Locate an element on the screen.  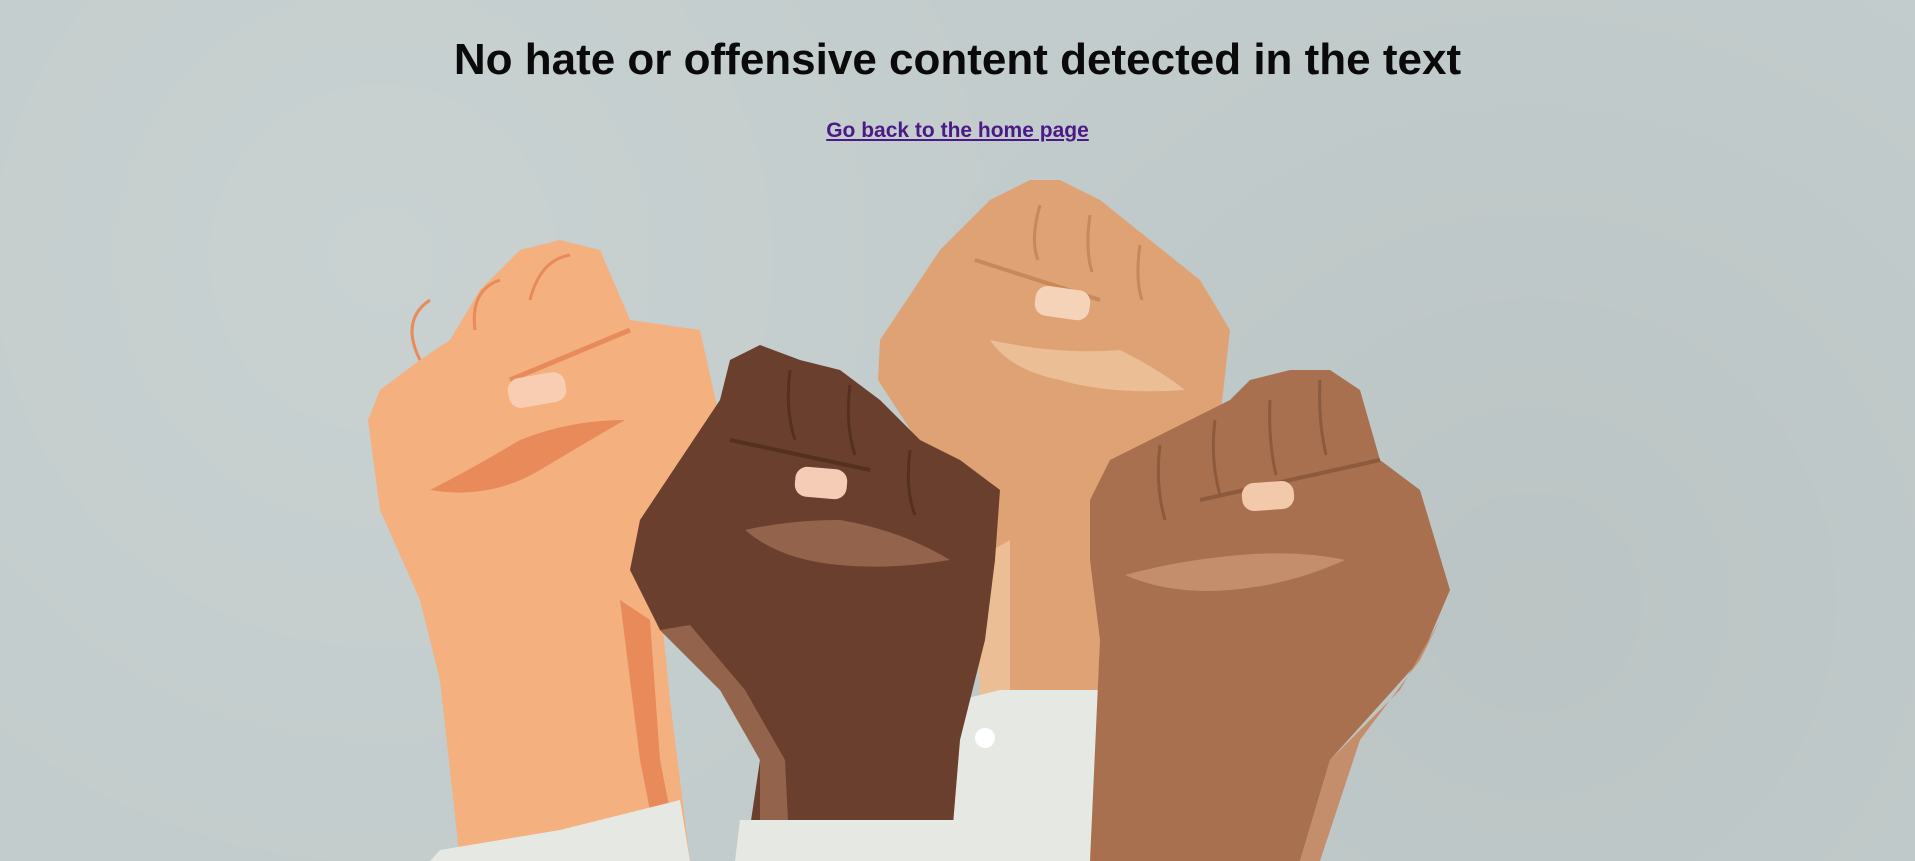
home-link-container: Go back to the home page is located at coordinates (957, 131).